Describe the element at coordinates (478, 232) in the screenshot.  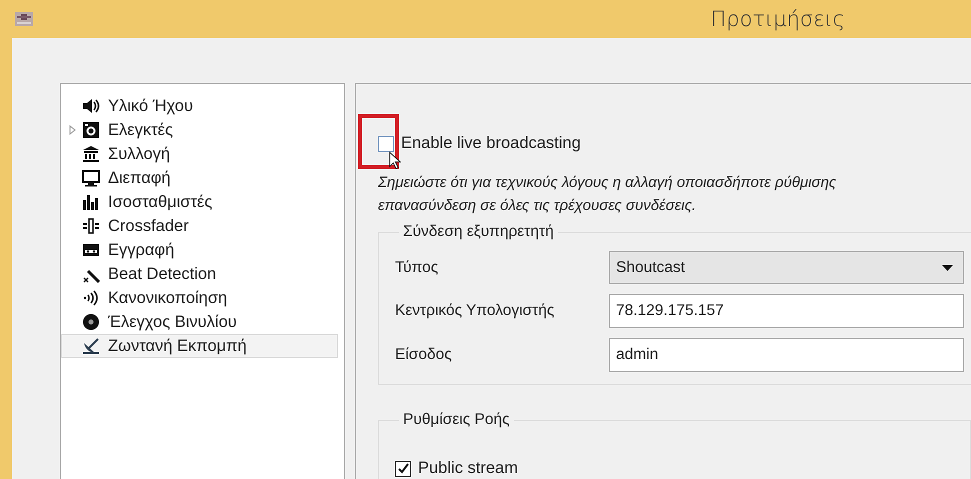
I see `group-title: Σύνδεση εξυπηρετητή` at that location.